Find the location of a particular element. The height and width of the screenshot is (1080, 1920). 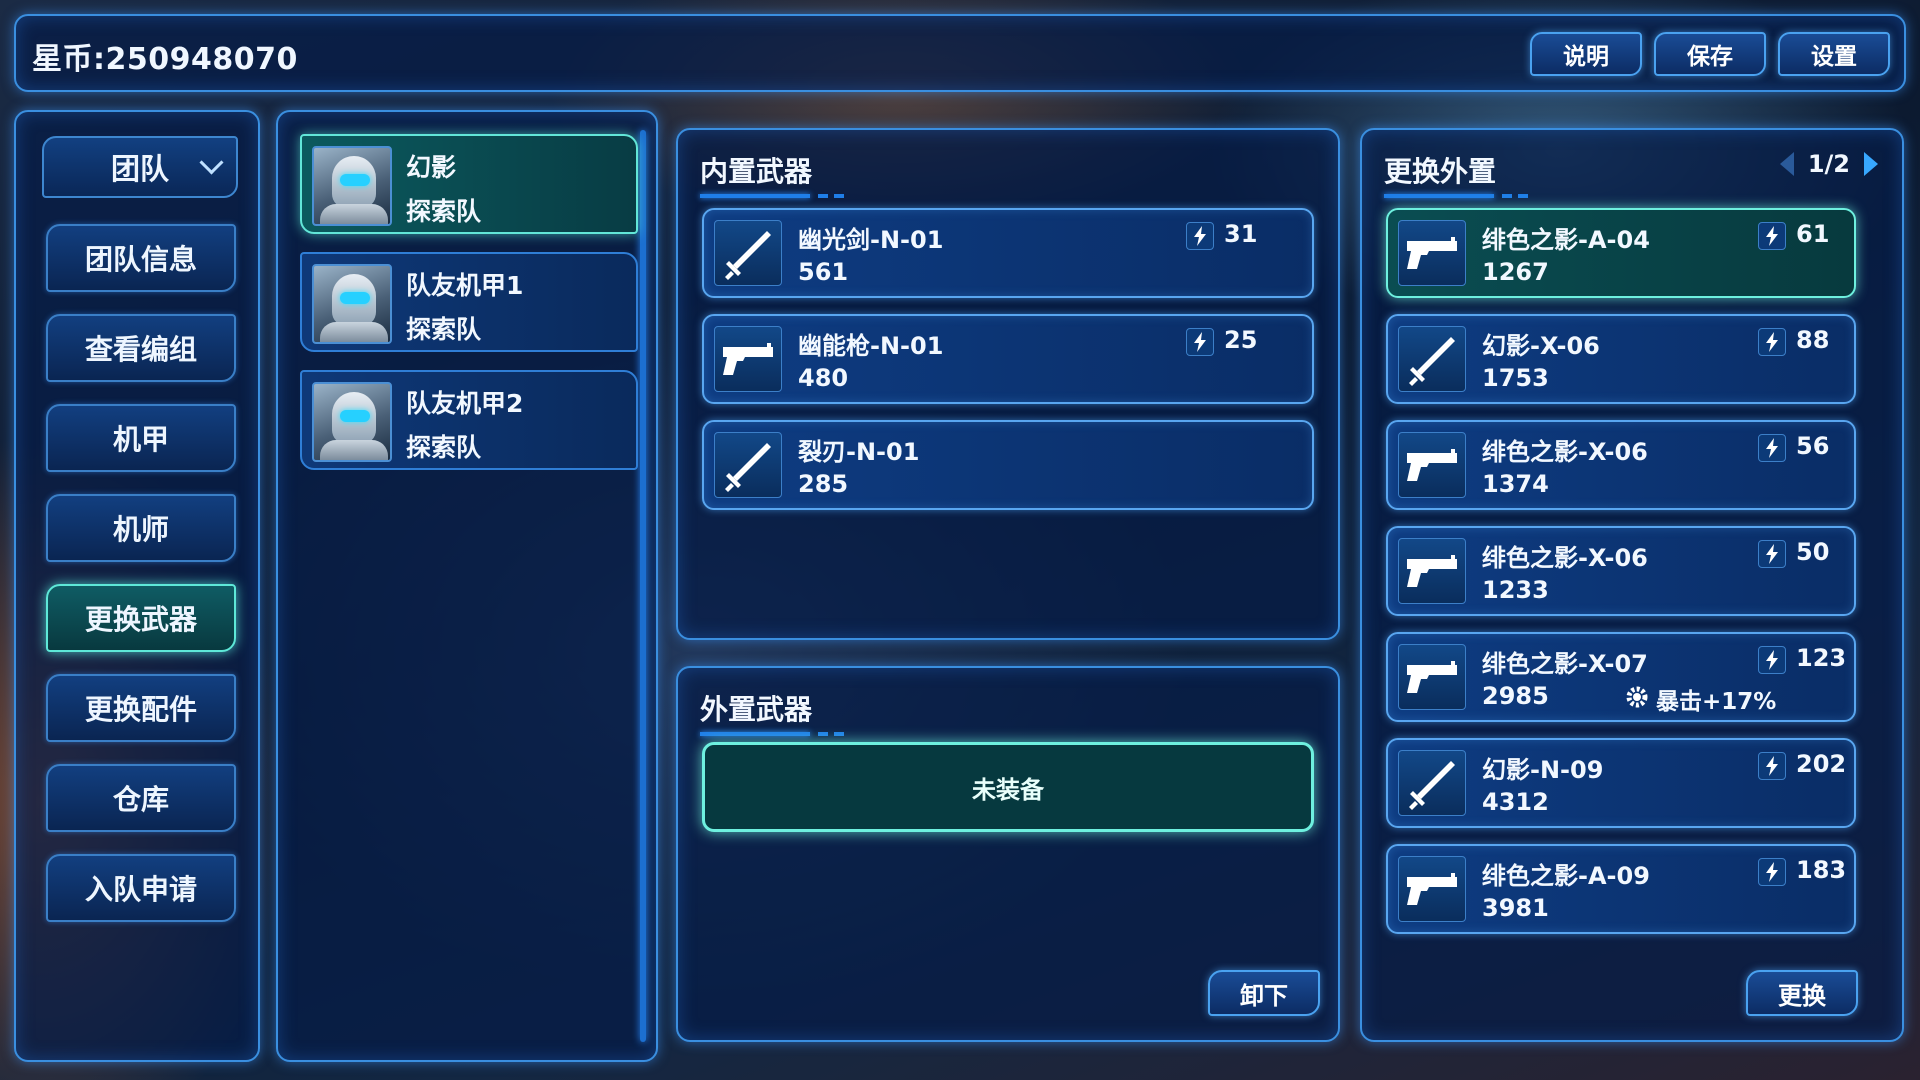

weapon-slot: 裂刃-N-01 285 is located at coordinates (1008, 465).